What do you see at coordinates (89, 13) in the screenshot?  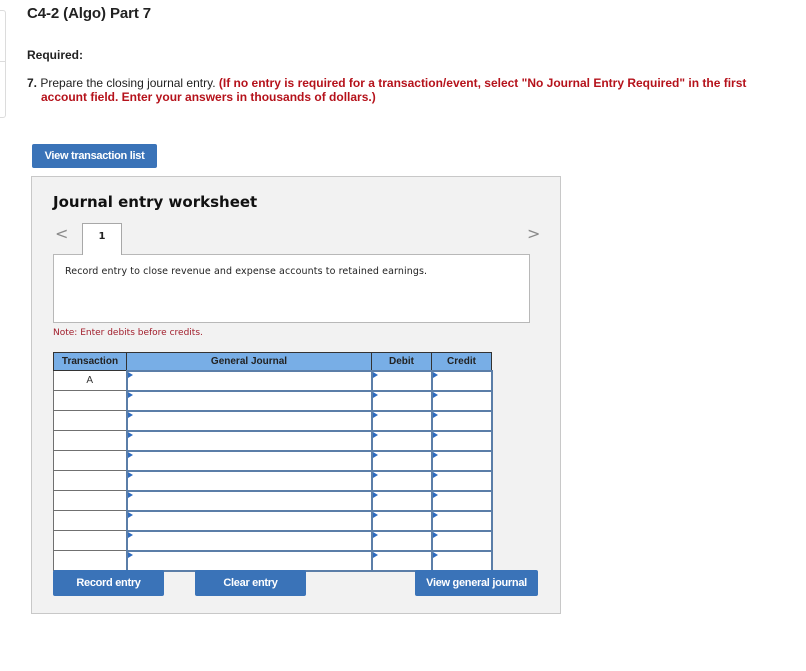 I see `page-title: C4-2 (Algo) Part 7` at bounding box center [89, 13].